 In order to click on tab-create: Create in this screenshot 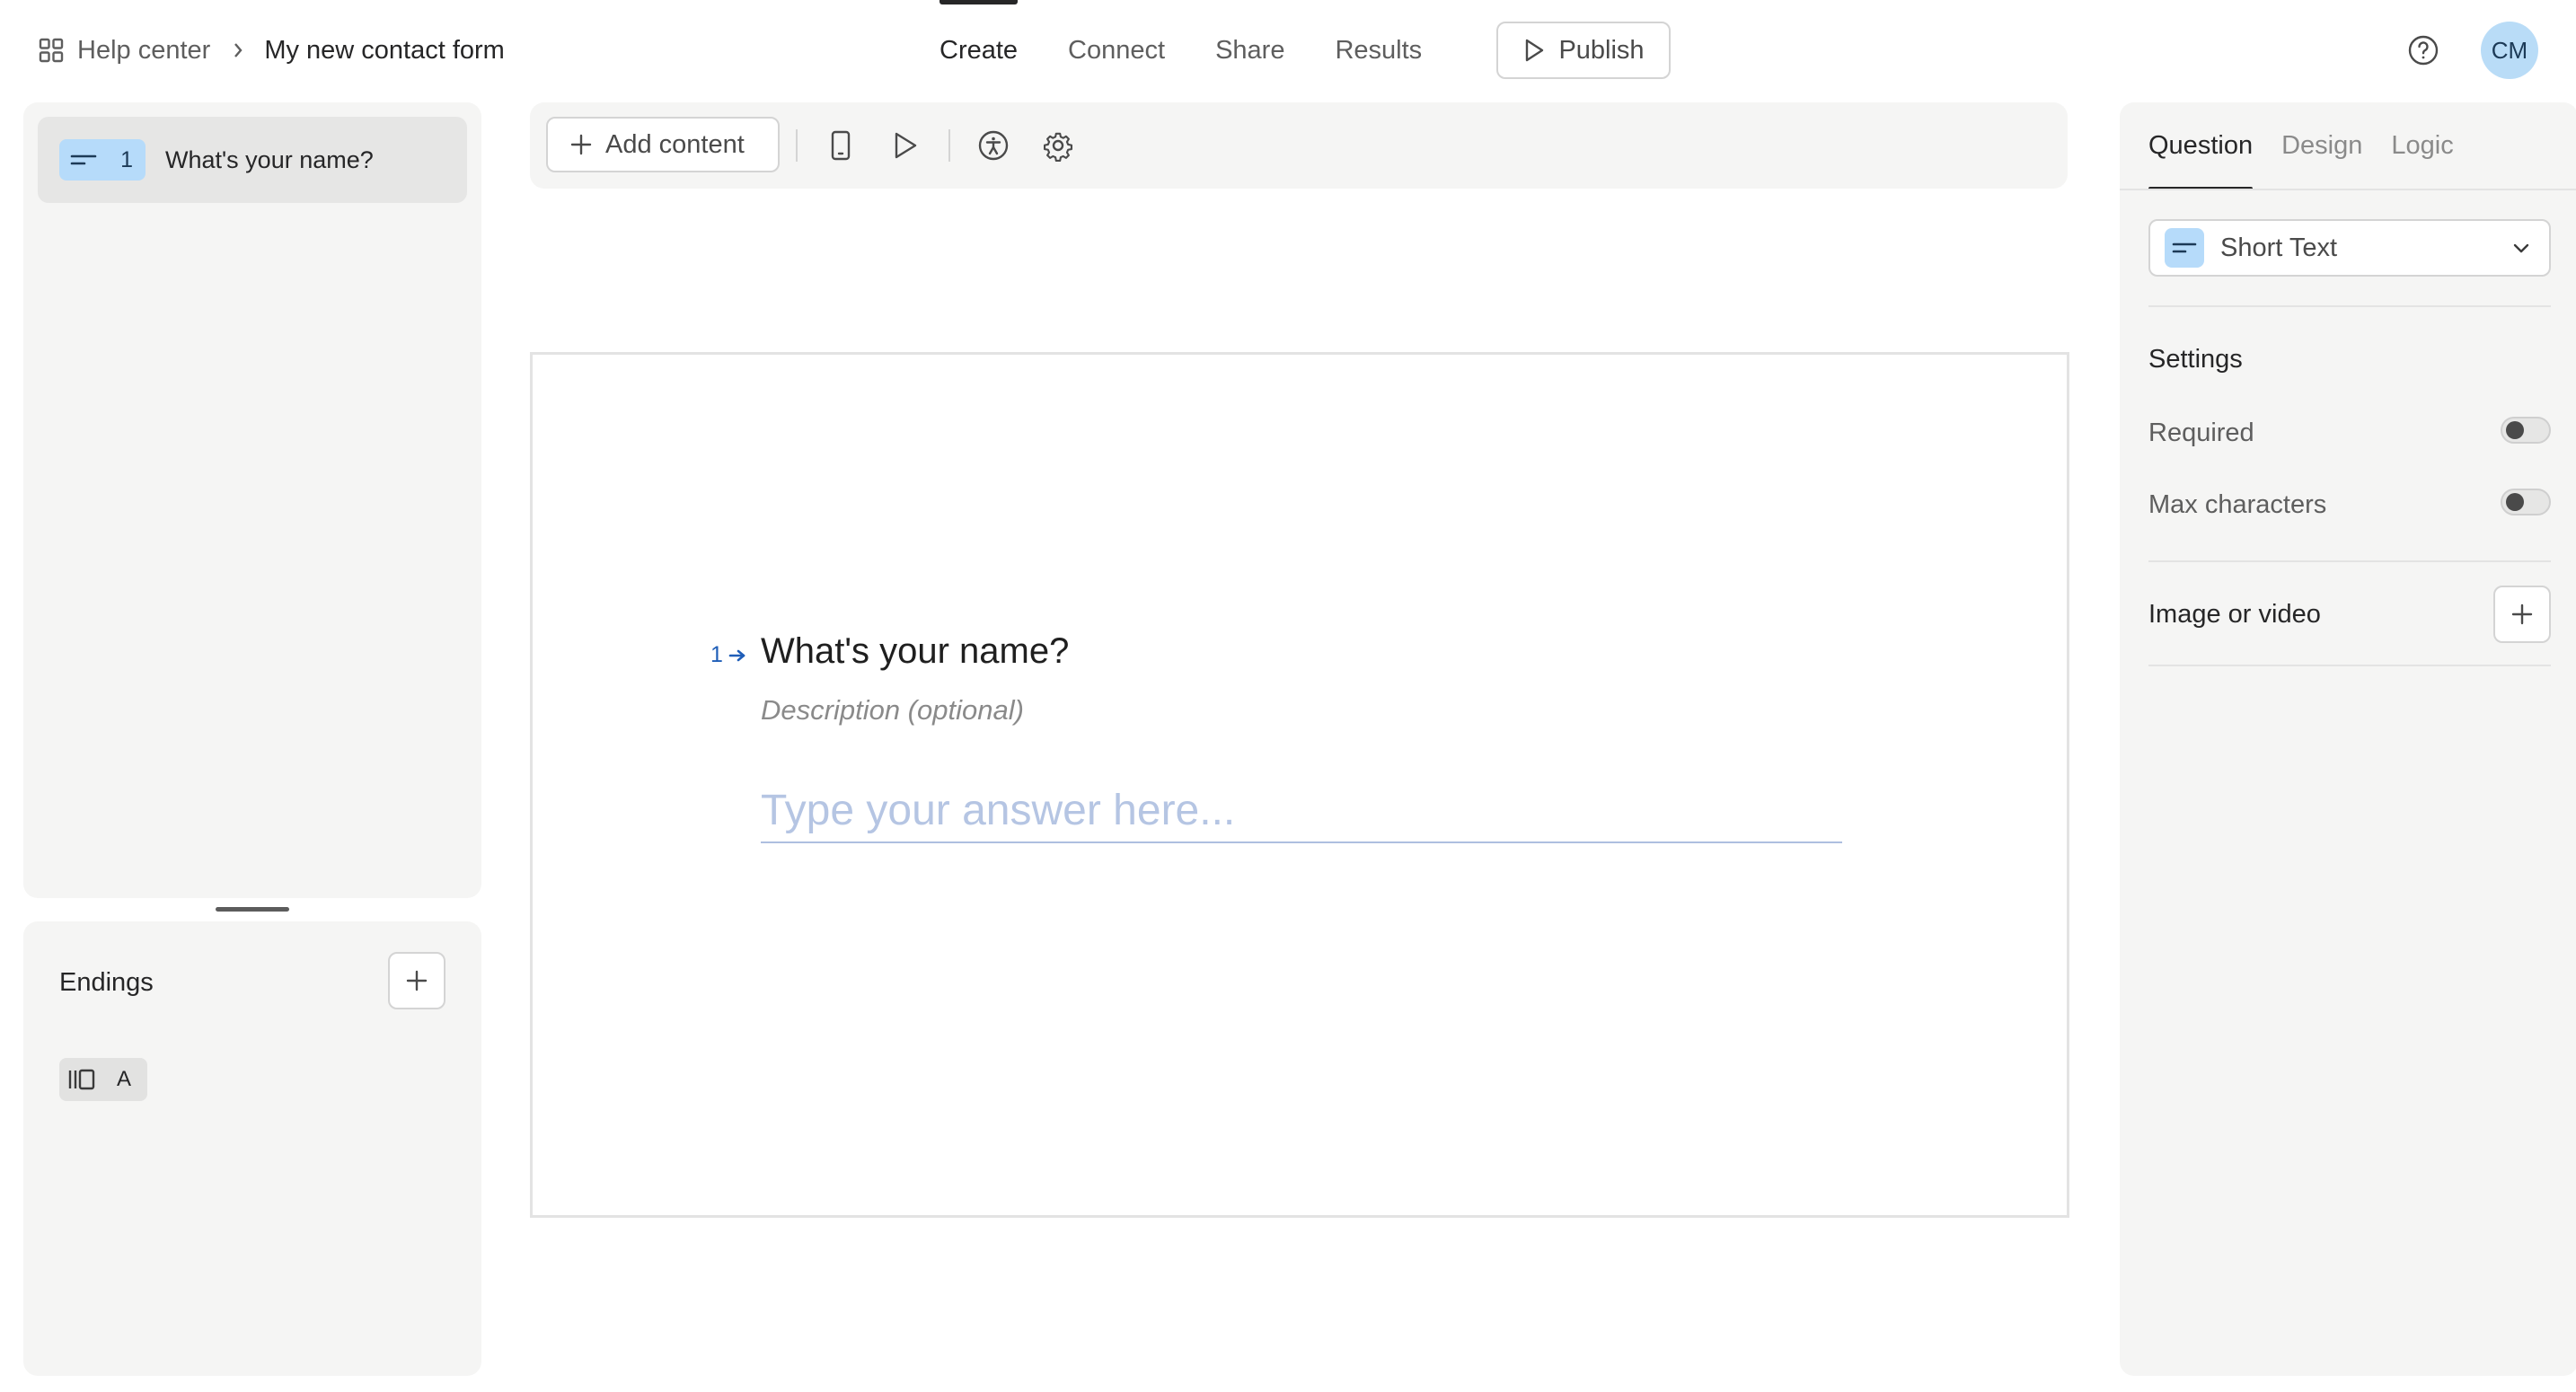, I will do `click(979, 50)`.